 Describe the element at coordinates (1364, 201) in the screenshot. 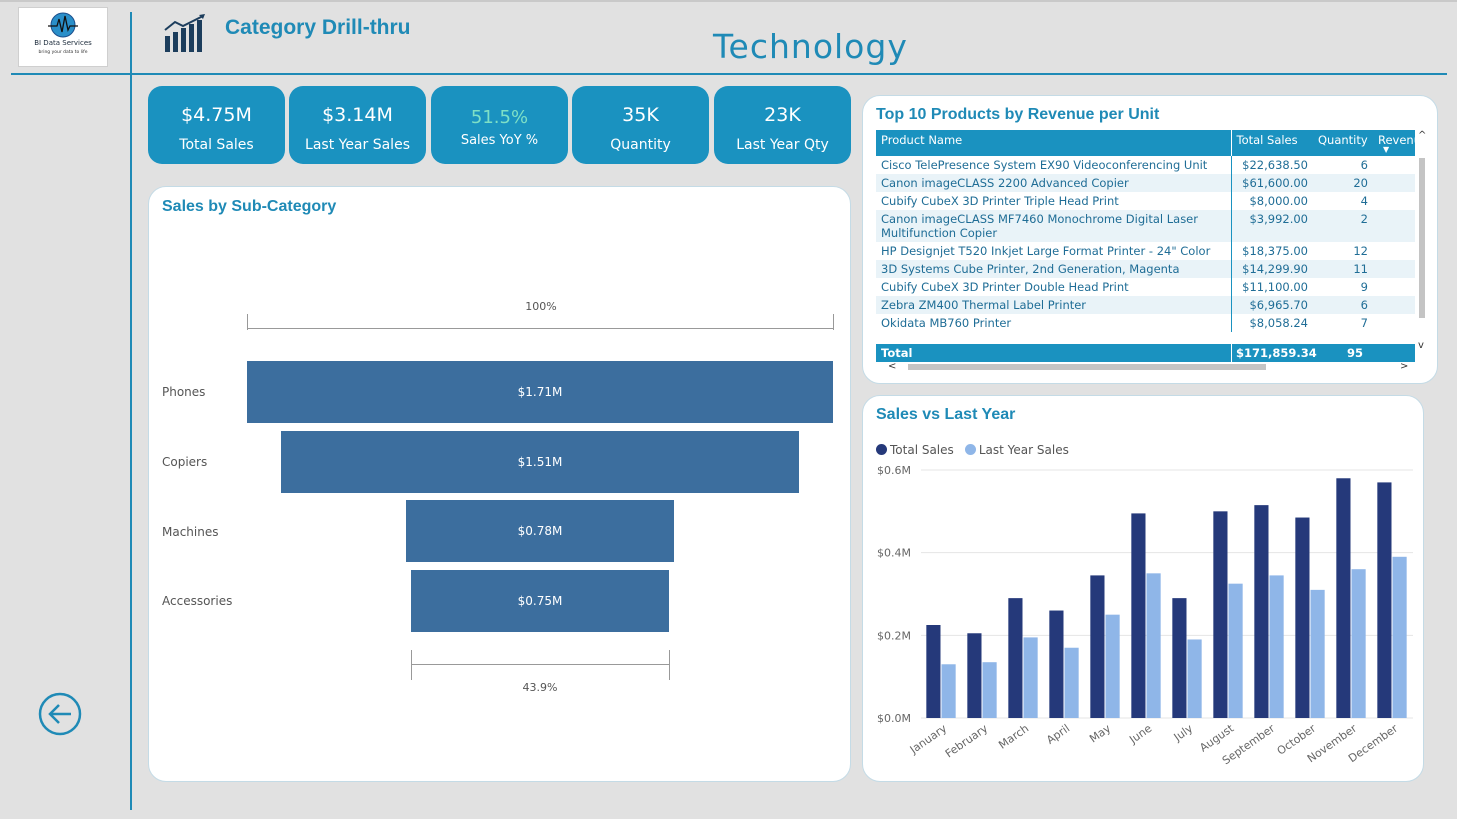

I see `cell-qty: 4` at that location.